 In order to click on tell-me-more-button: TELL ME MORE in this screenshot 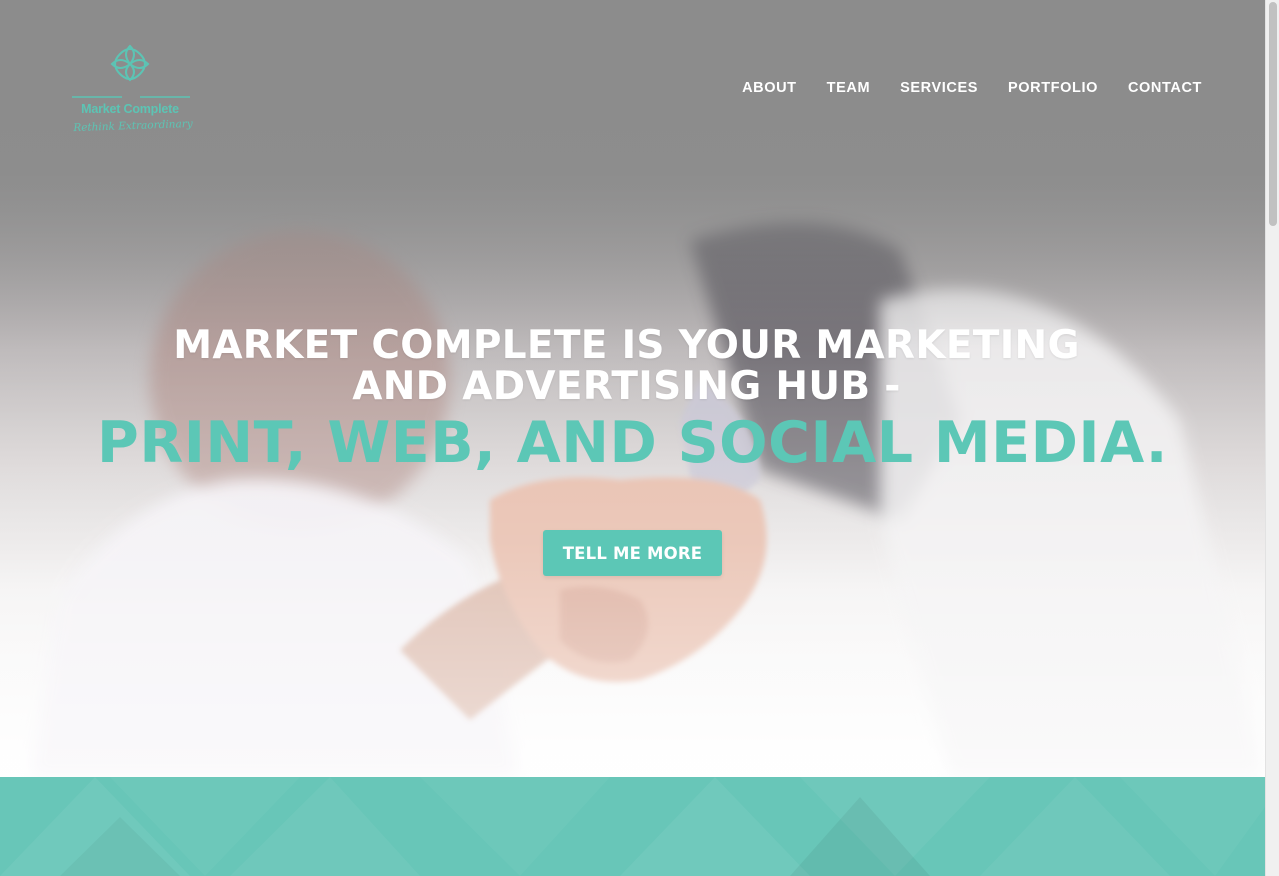, I will do `click(632, 553)`.